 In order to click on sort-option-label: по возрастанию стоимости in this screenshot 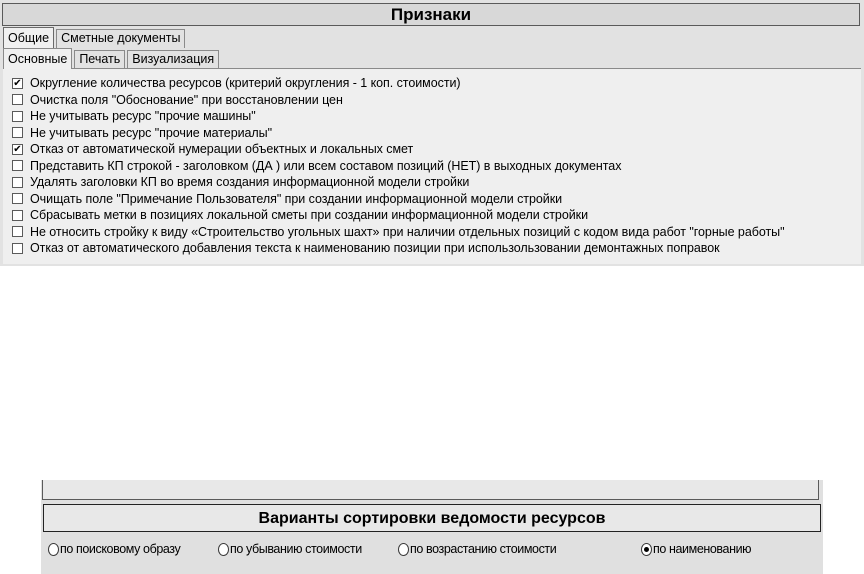, I will do `click(483, 549)`.